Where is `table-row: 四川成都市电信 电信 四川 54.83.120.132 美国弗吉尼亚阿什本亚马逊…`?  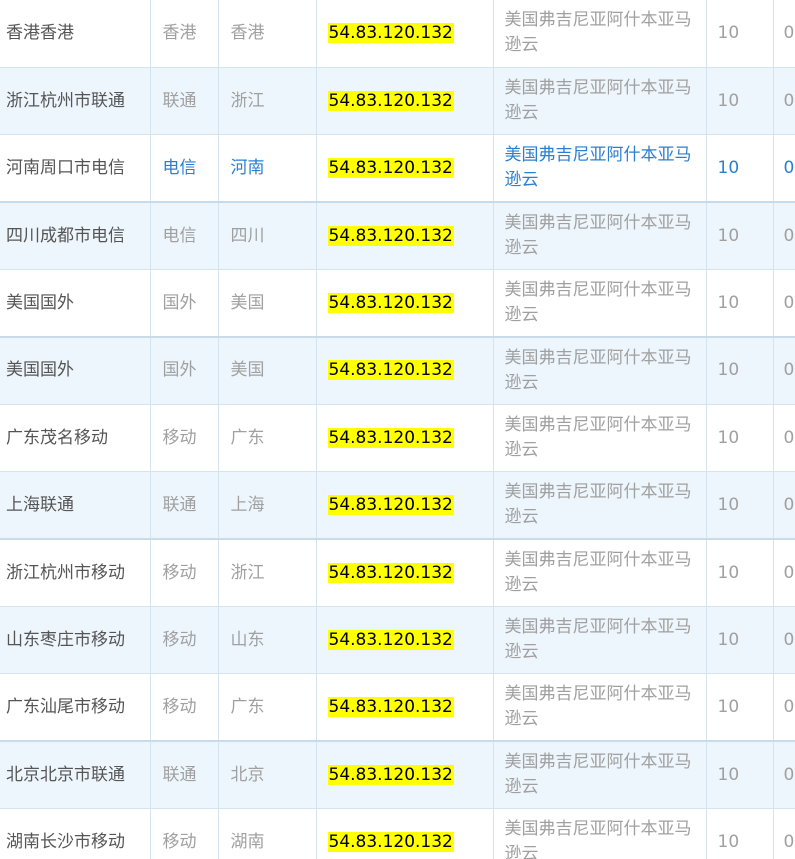 table-row: 四川成都市电信 电信 四川 54.83.120.132 美国弗吉尼亚阿什本亚马逊… is located at coordinates (397, 236).